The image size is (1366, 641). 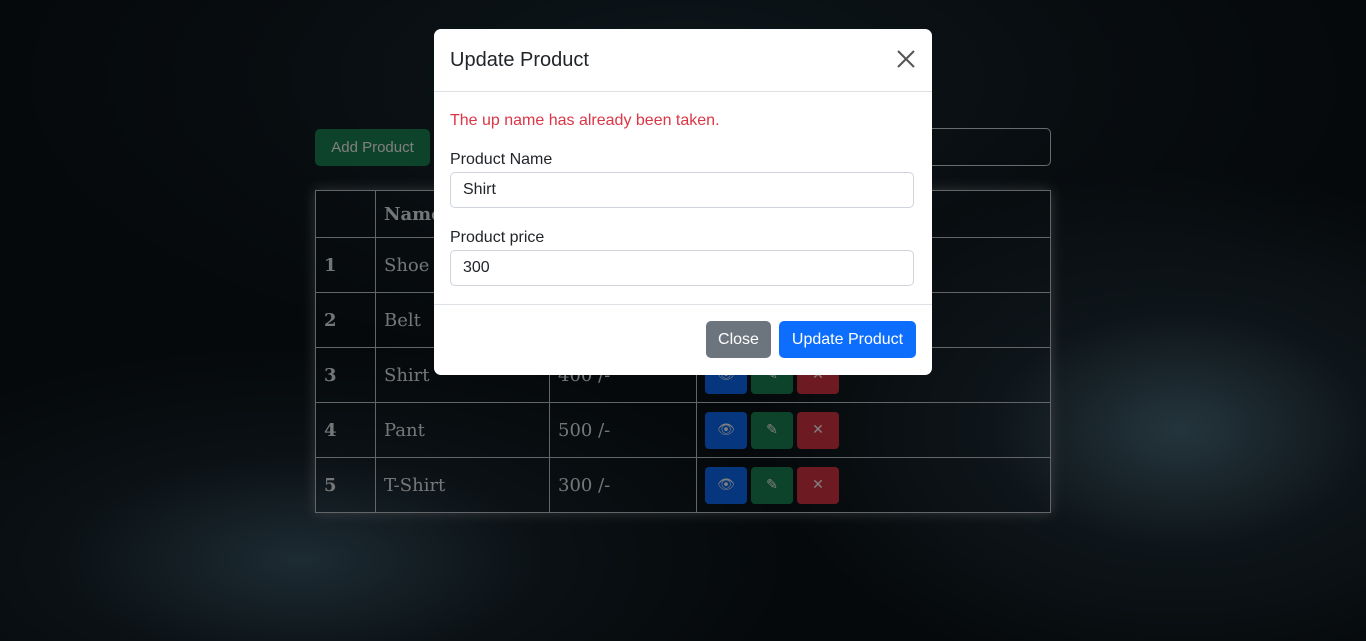 I want to click on close-icon, so click(x=906, y=59).